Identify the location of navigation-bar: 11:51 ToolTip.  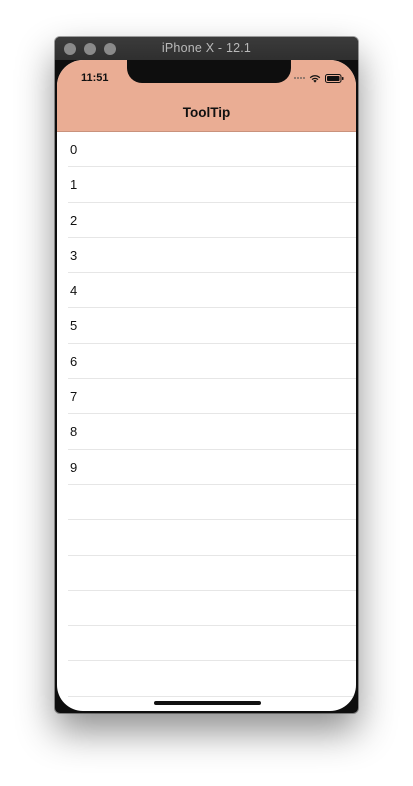
(206, 96).